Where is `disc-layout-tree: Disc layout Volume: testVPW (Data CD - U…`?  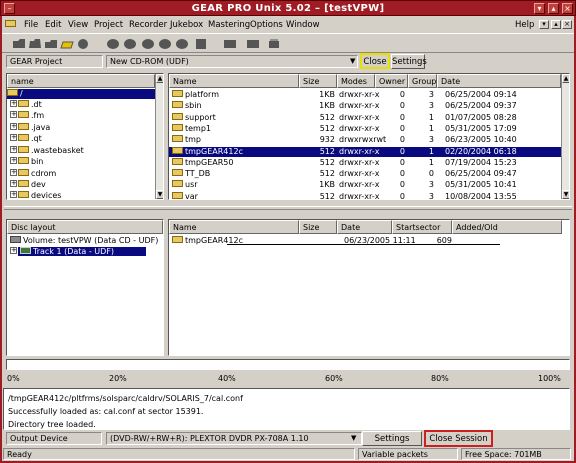 disc-layout-tree: Disc layout Volume: testVPW (Data CD - U… is located at coordinates (85, 287).